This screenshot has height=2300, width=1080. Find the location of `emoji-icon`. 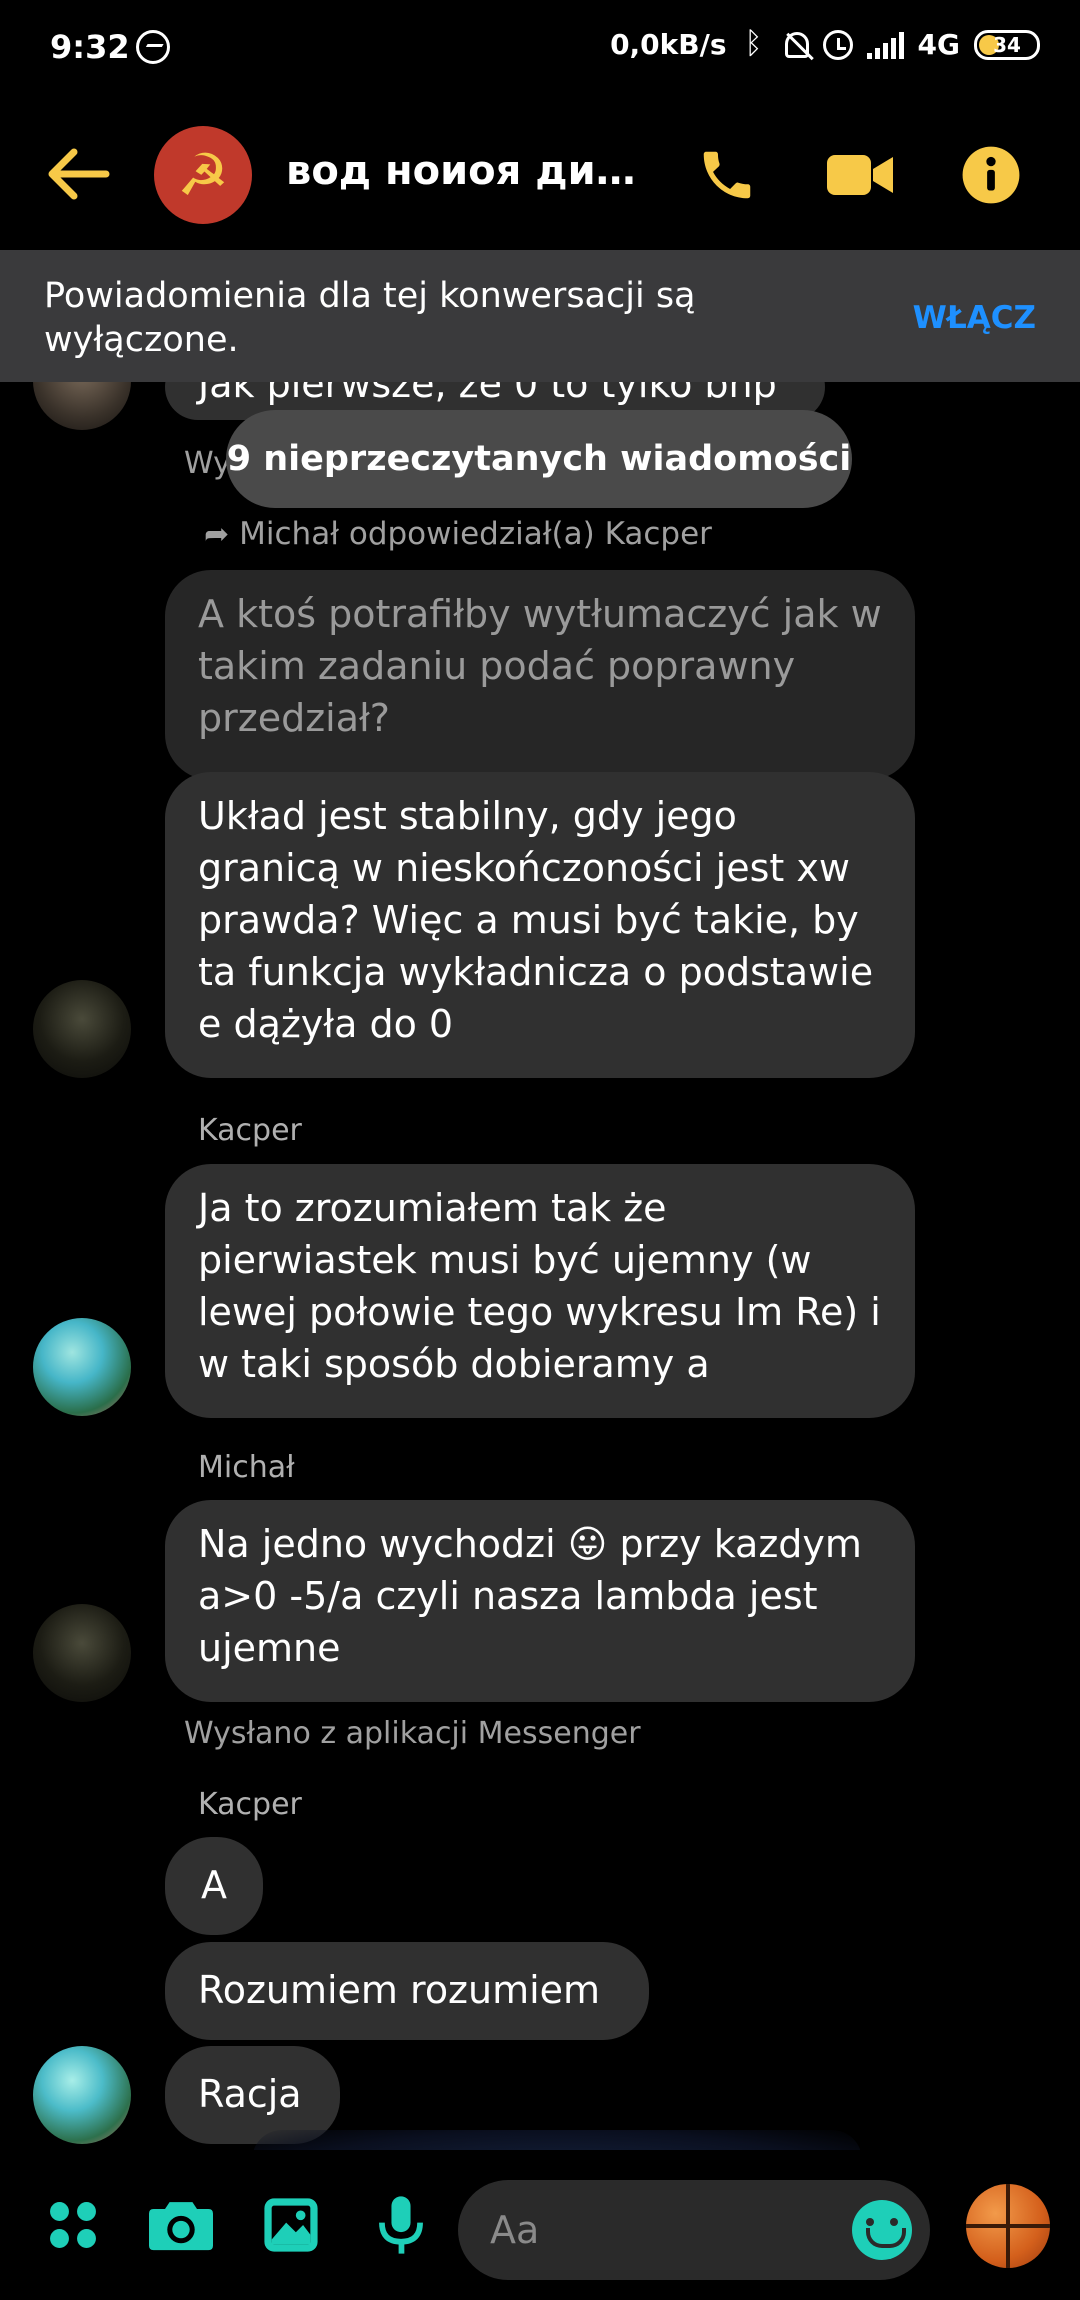

emoji-icon is located at coordinates (882, 2230).